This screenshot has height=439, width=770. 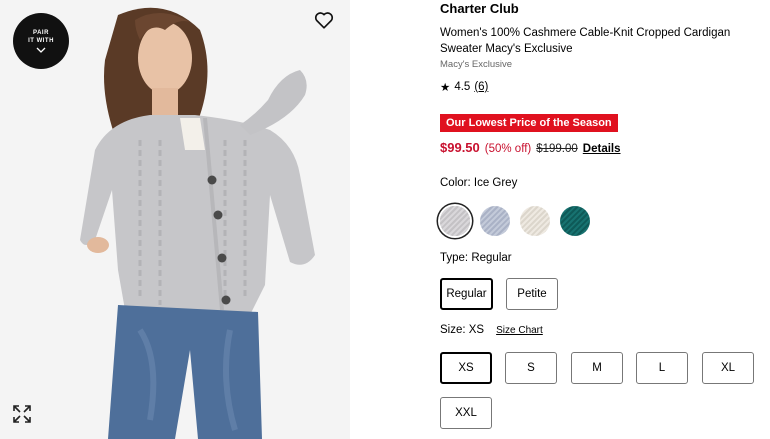 What do you see at coordinates (531, 368) in the screenshot?
I see `size-s-button: S` at bounding box center [531, 368].